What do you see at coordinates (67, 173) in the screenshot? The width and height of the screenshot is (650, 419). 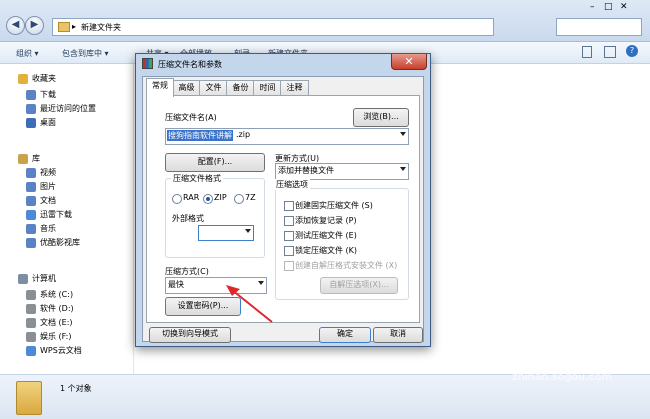 I see `nav-item: 视频` at bounding box center [67, 173].